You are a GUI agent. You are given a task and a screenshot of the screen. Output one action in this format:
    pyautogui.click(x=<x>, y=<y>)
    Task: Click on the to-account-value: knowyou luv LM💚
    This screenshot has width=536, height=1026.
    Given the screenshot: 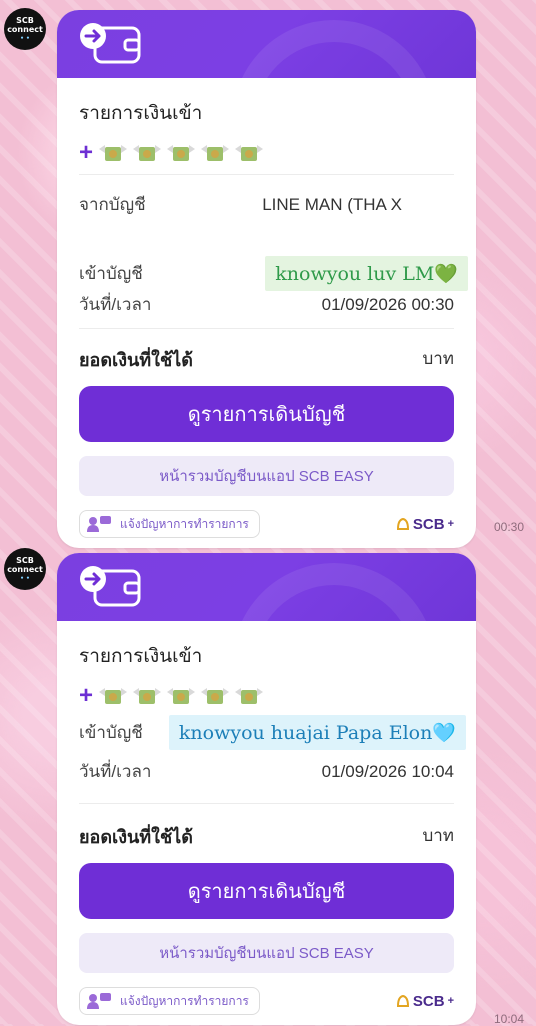 What is the action you would take?
    pyautogui.click(x=366, y=273)
    